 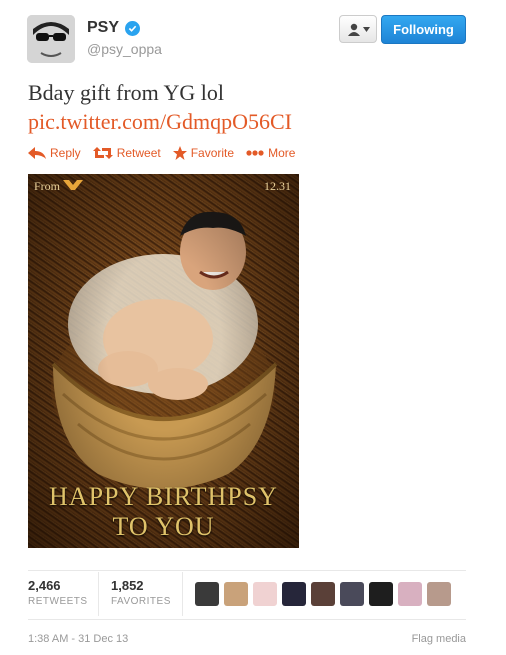 What do you see at coordinates (163, 496) in the screenshot?
I see `media-caption-line1: HAPPY BIRTHPSY` at bounding box center [163, 496].